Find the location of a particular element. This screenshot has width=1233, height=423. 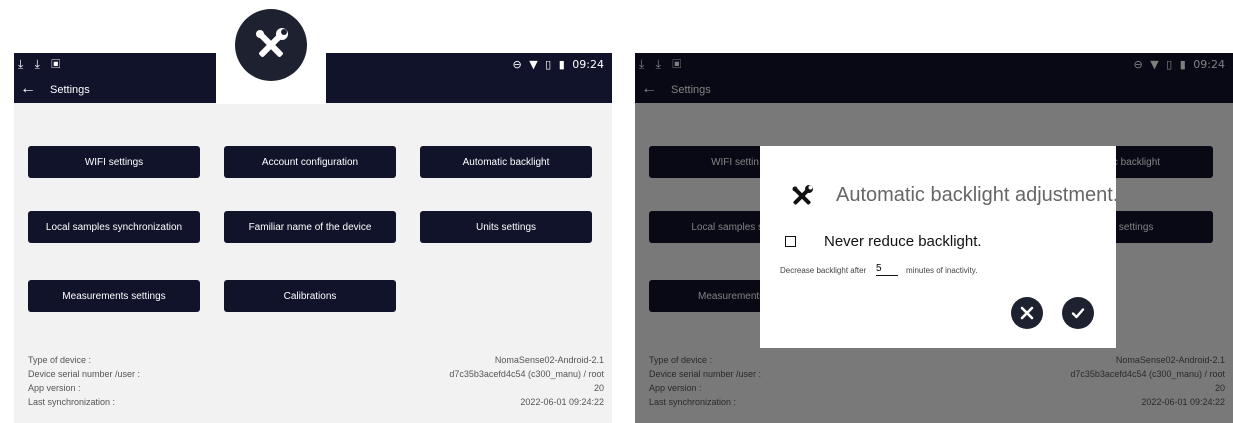

serial-number-value: d7c35b3acefd4c54 (c300_manu) / root is located at coordinates (526, 374).